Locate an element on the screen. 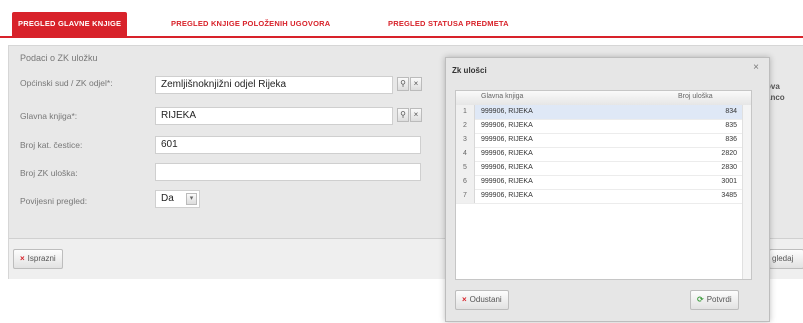 This screenshot has height=323, width=803. zk-insert-number-label: Broj ZK uloška: is located at coordinates (49, 173).